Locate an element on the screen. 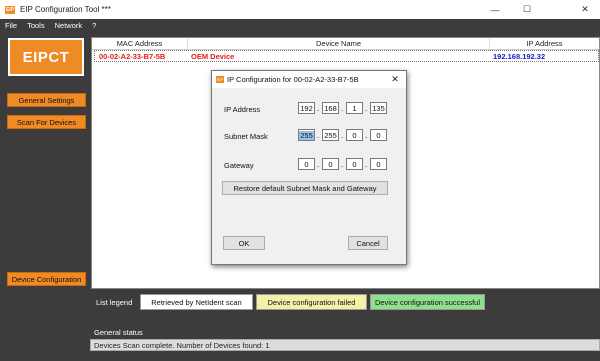  scan-devices-button: Scan For Devices is located at coordinates (46, 122).